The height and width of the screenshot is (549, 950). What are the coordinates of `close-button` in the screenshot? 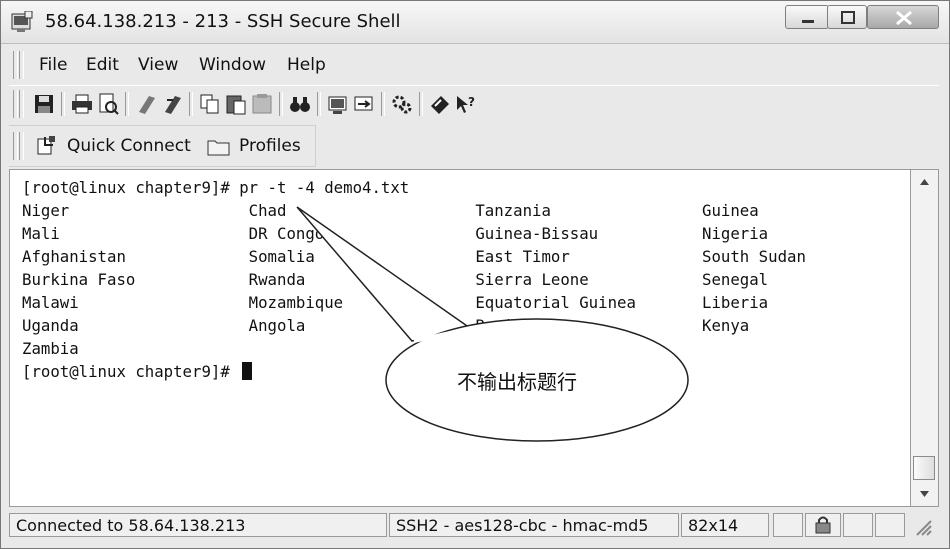 It's located at (903, 17).